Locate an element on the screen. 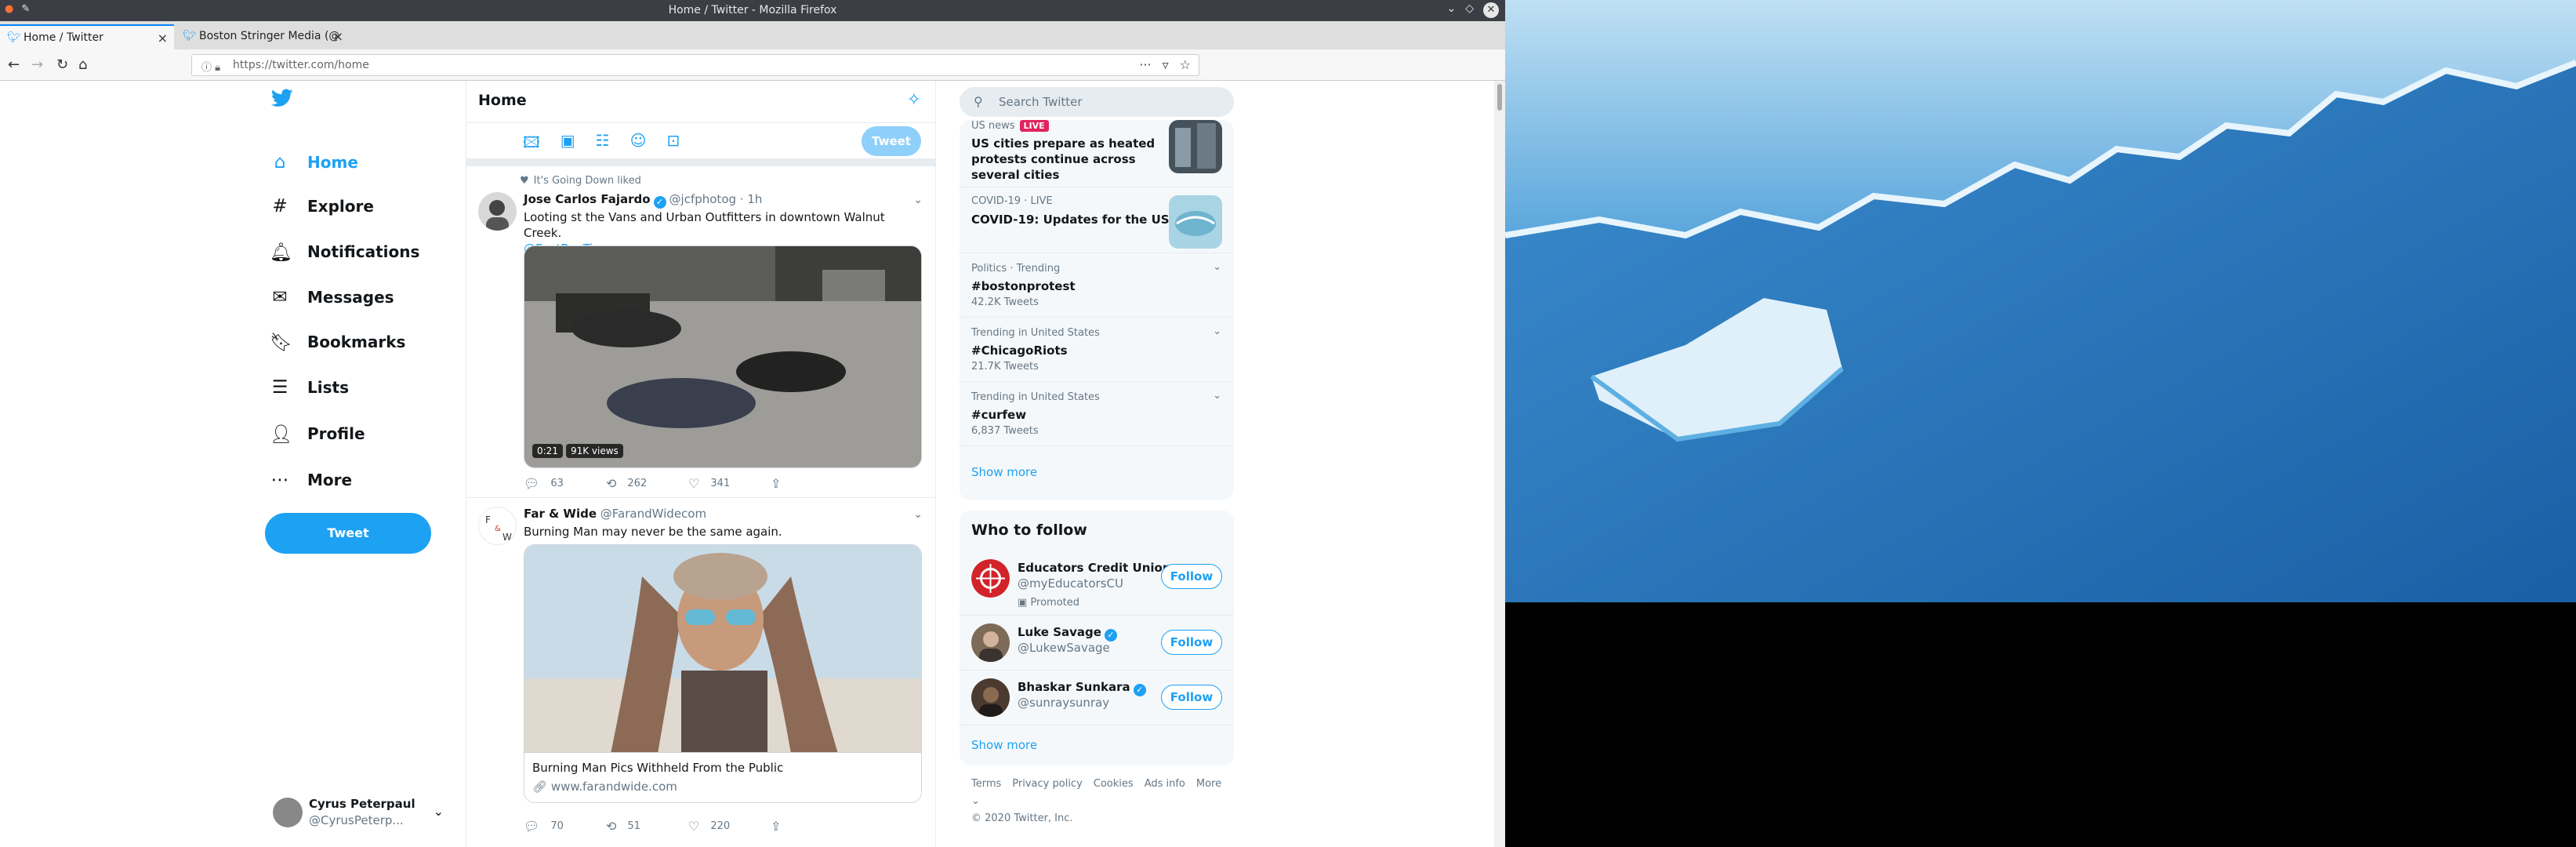 This screenshot has height=847, width=2576. like-button: ♡ 341 is located at coordinates (729, 483).